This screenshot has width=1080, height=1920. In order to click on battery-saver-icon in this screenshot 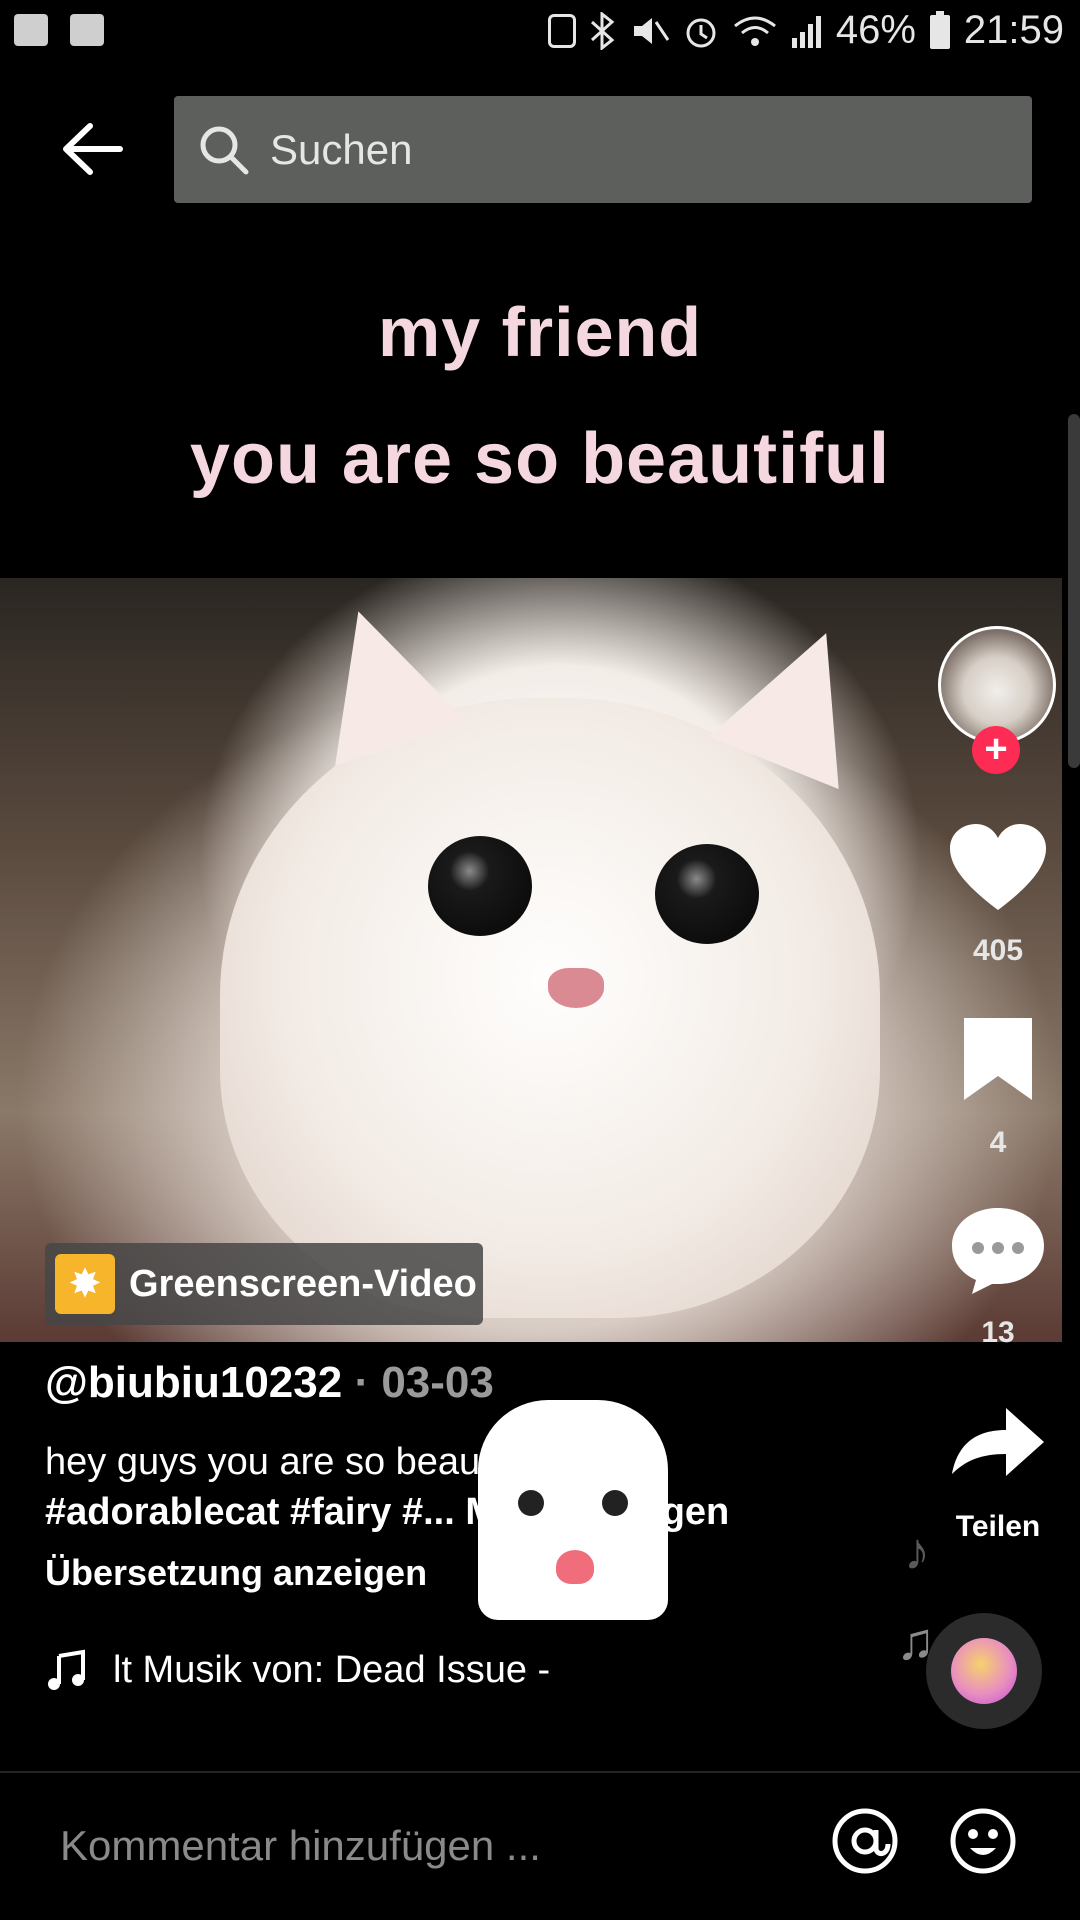, I will do `click(561, 30)`.